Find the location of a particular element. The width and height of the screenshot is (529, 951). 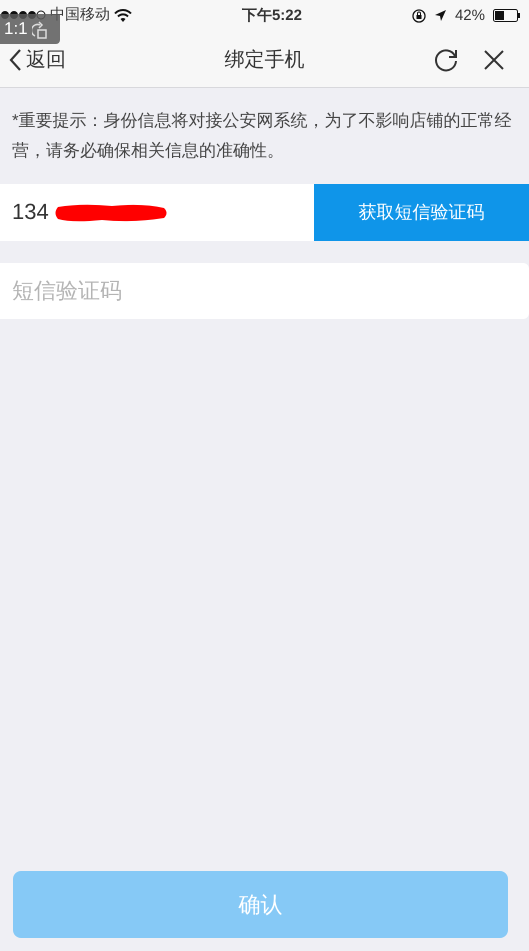

notice-text: *重要提示：身份信息将对接公安网系统，为了不影响店铺的正常经营，请务必确保相关信息的准确性。 is located at coordinates (262, 136).